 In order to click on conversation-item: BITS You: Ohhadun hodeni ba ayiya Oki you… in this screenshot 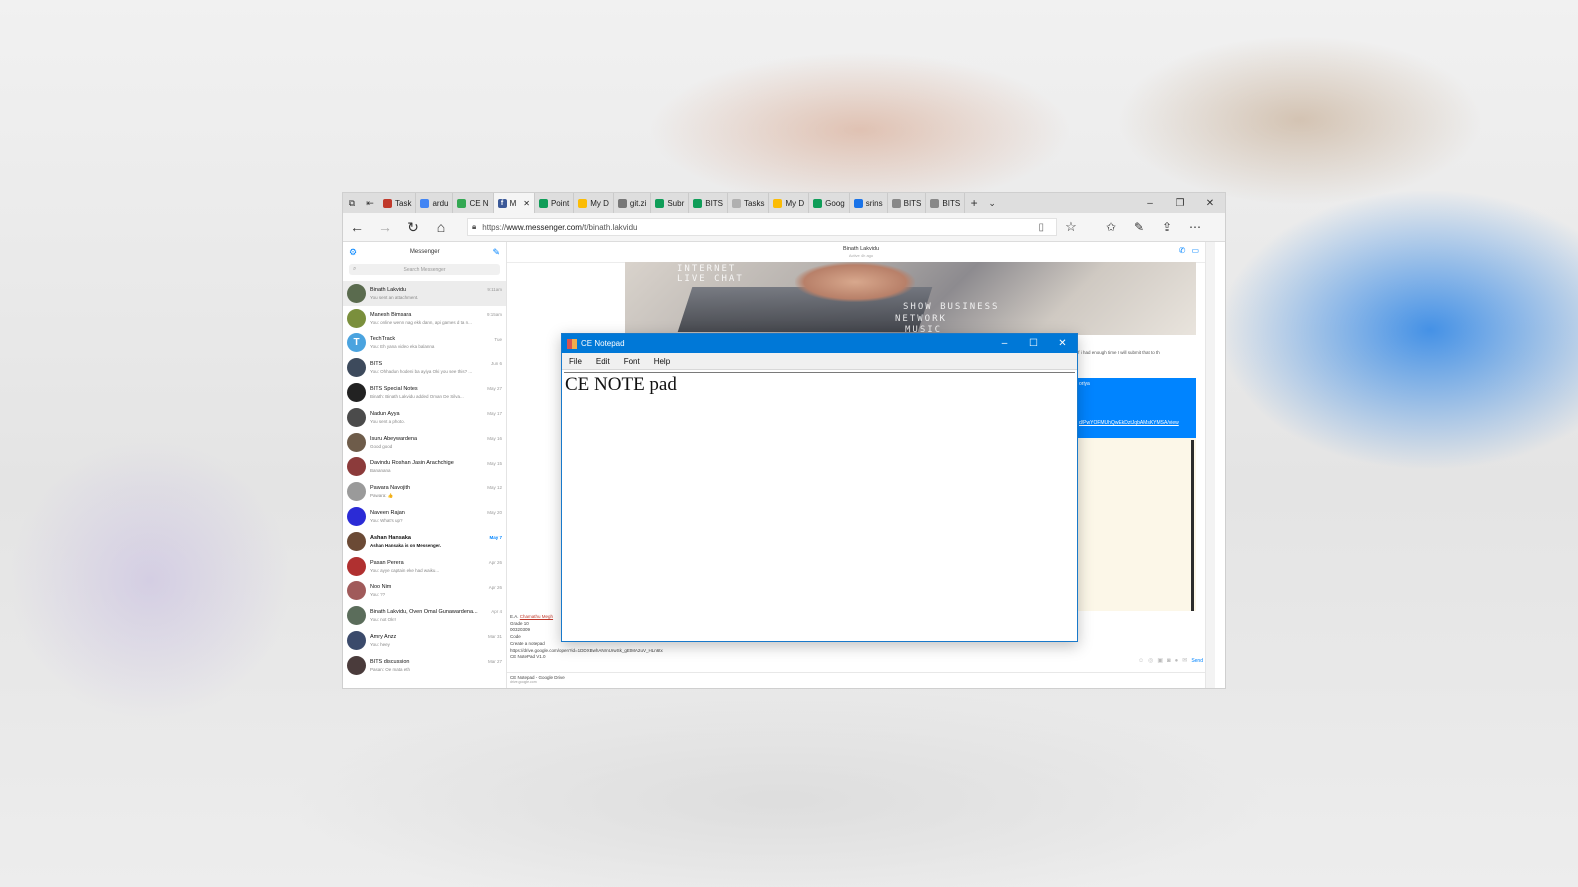, I will do `click(424, 367)`.